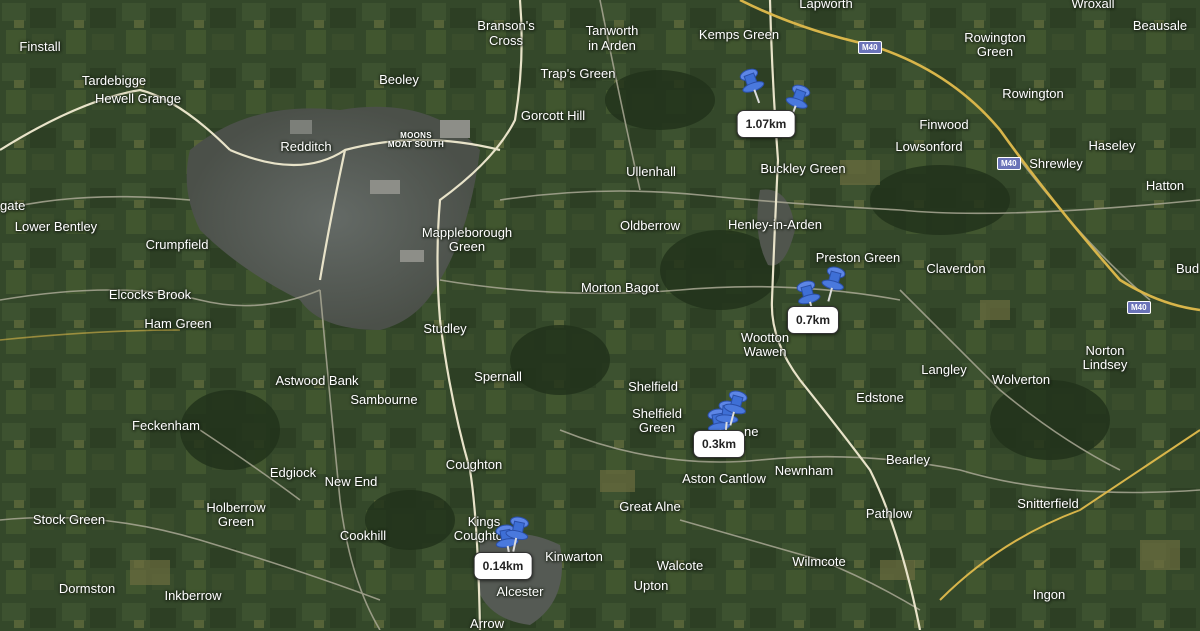  Describe the element at coordinates (474, 464) in the screenshot. I see `place-coughton: Coughton` at that location.